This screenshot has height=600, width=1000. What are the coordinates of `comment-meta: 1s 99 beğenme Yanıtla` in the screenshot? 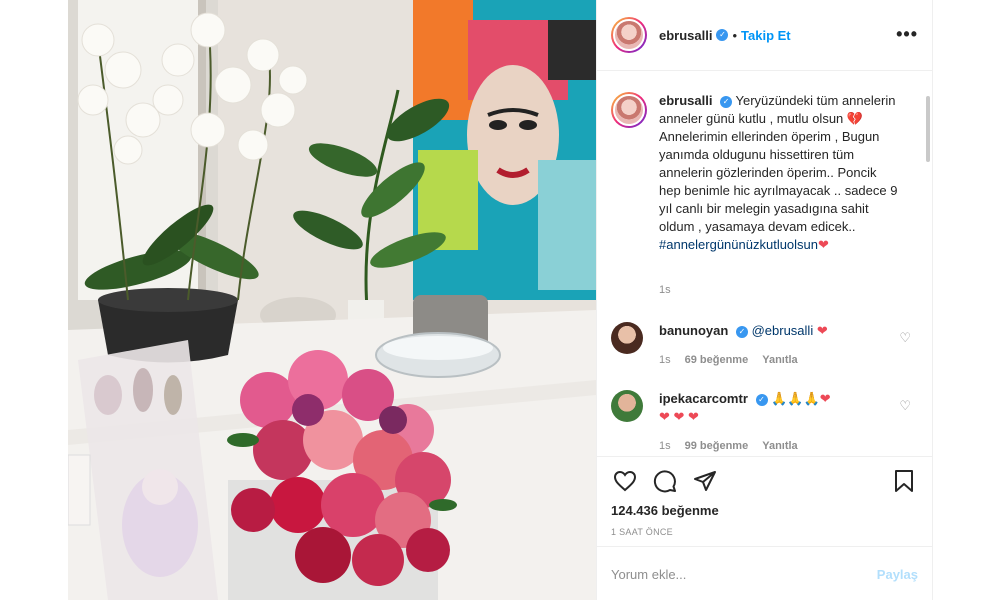 It's located at (728, 446).